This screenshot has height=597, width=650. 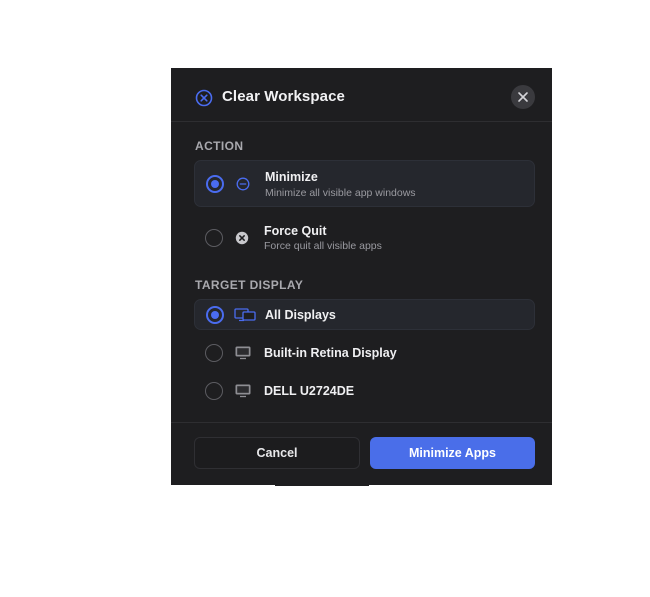 I want to click on all-displays-title: All Displays, so click(x=300, y=315).